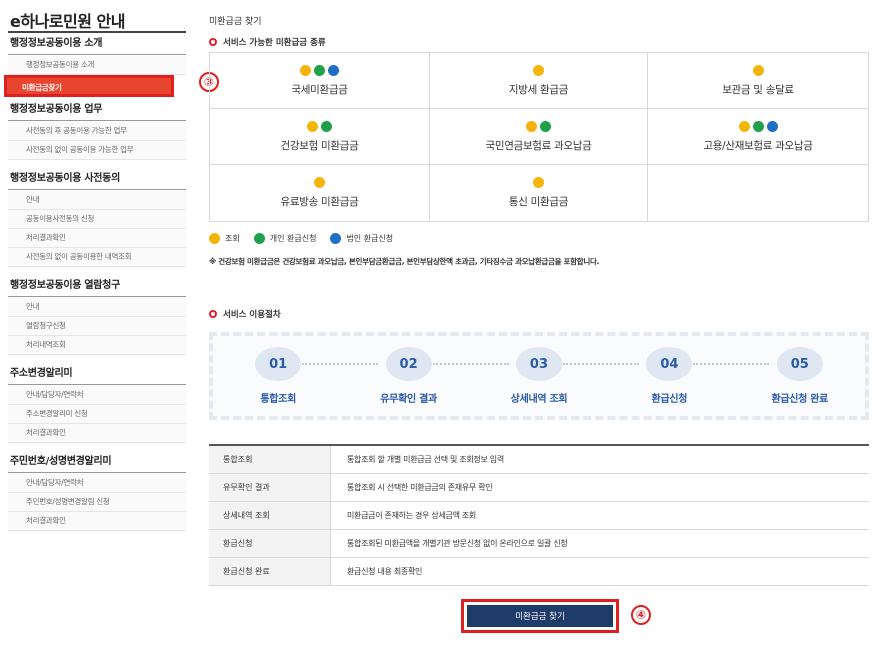 The height and width of the screenshot is (645, 880). Describe the element at coordinates (97, 219) in the screenshot. I see `sidebar-item-consent-apply: 공동이용사전동의 신청` at that location.